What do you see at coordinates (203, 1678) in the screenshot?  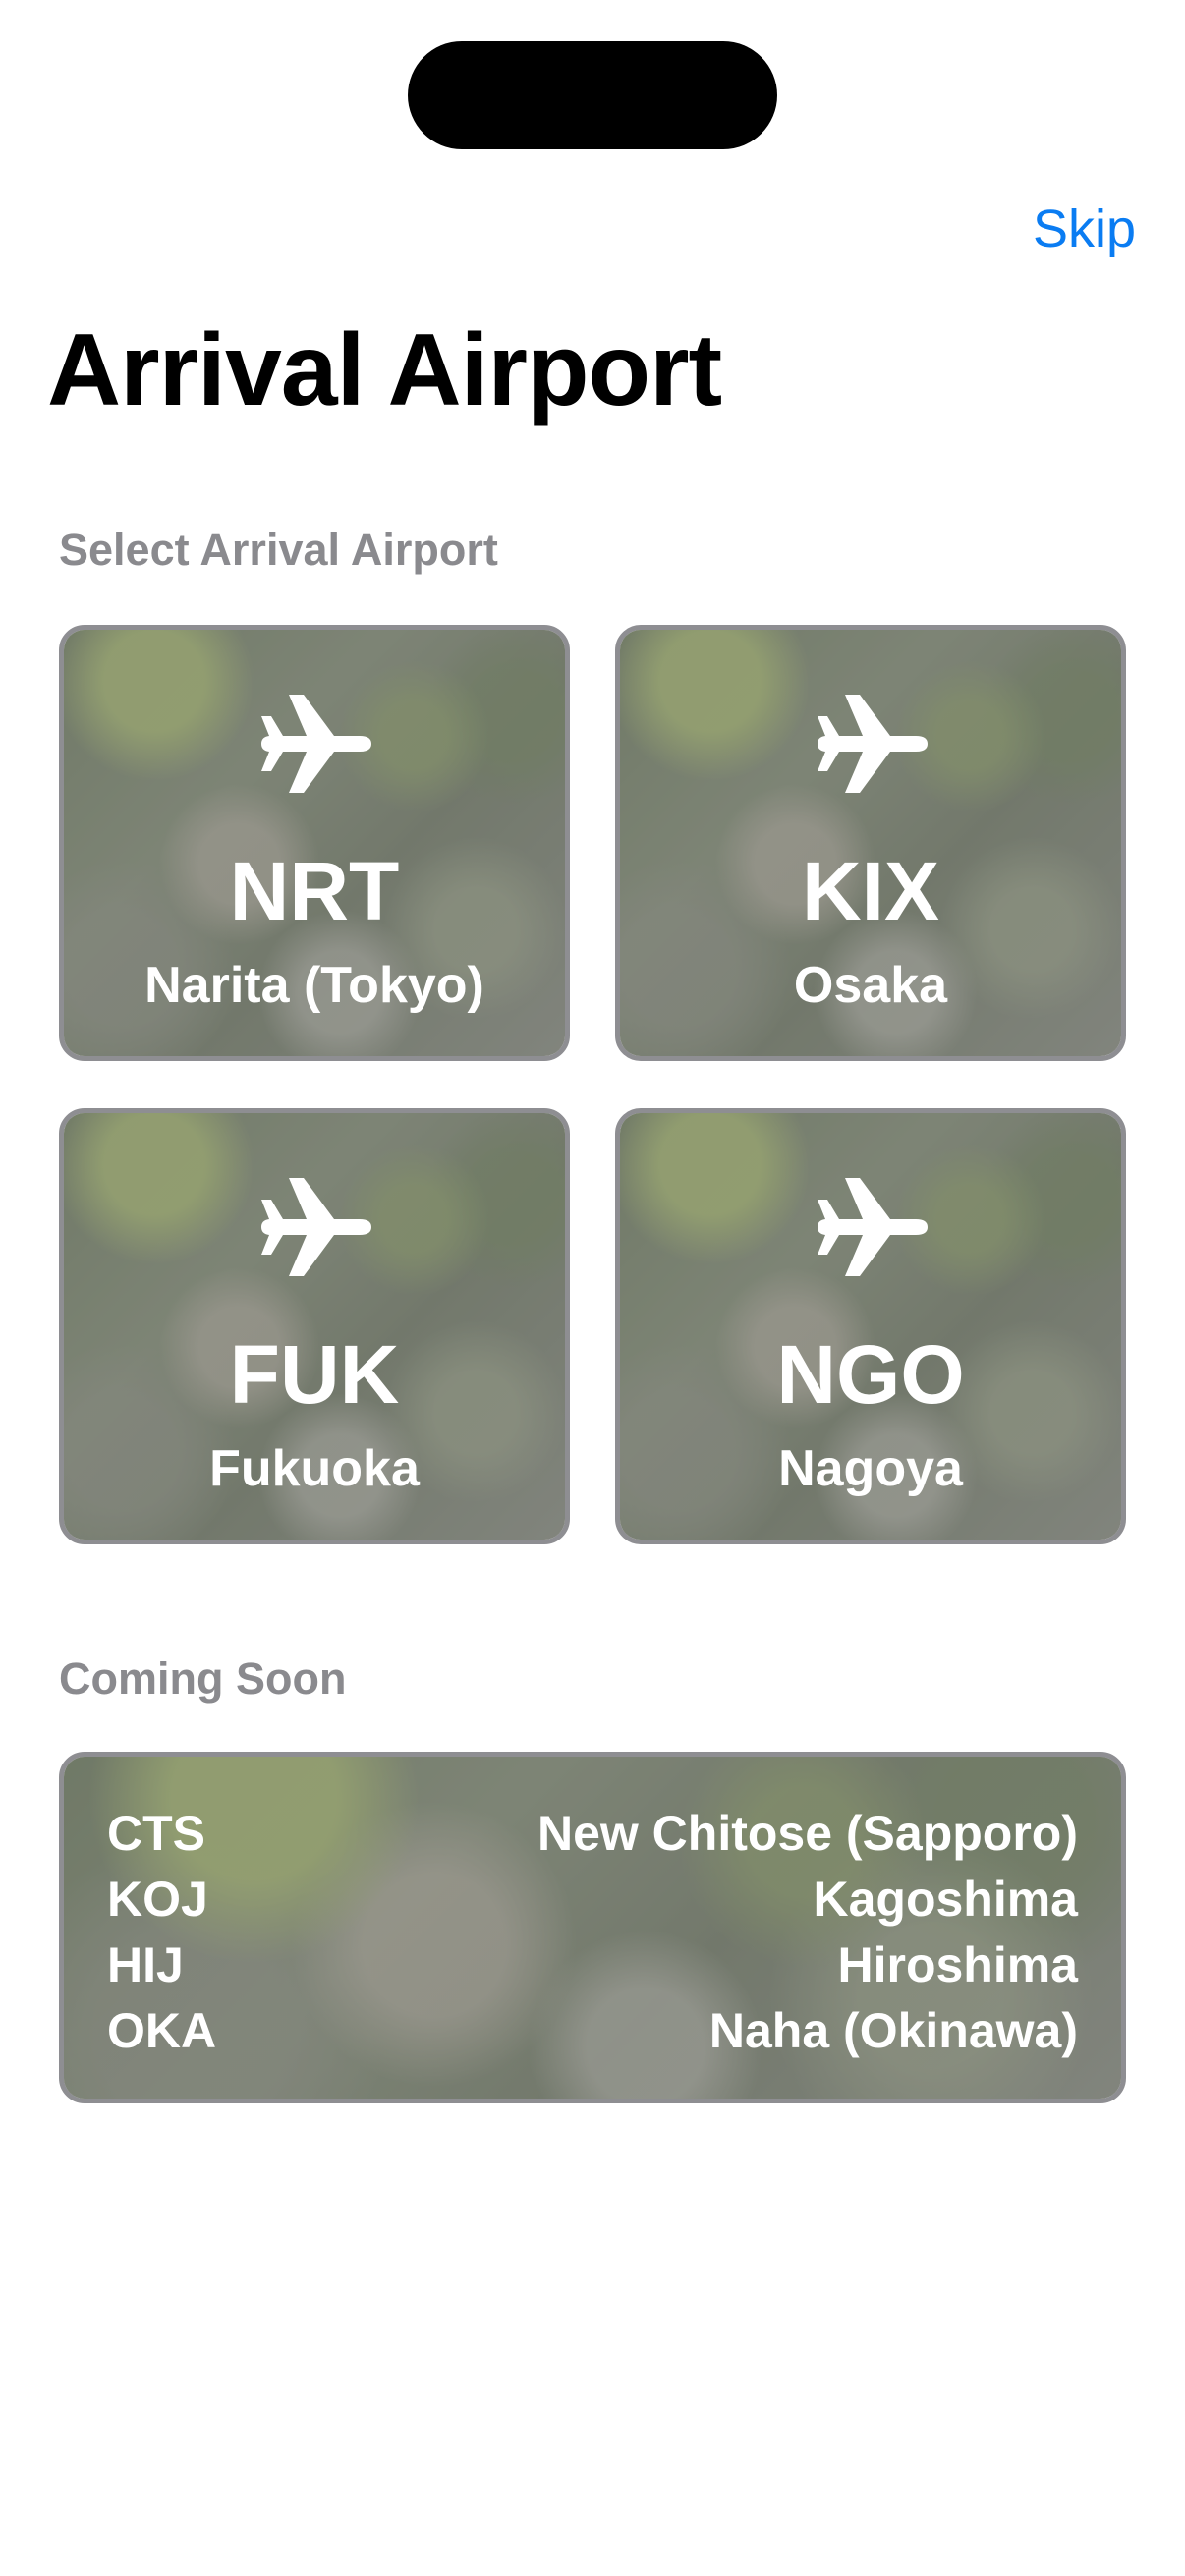 I see `coming-soon-section-label: Coming Soon` at bounding box center [203, 1678].